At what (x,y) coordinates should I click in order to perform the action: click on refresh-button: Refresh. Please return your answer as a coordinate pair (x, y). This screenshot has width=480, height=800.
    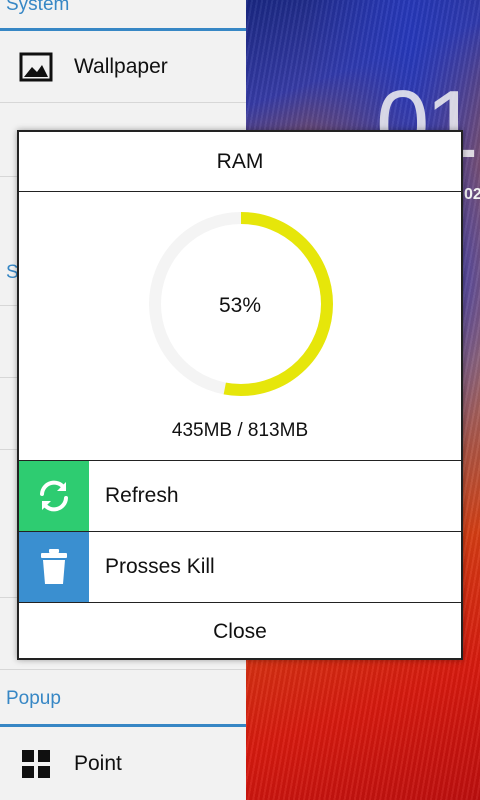
    Looking at the image, I should click on (240, 496).